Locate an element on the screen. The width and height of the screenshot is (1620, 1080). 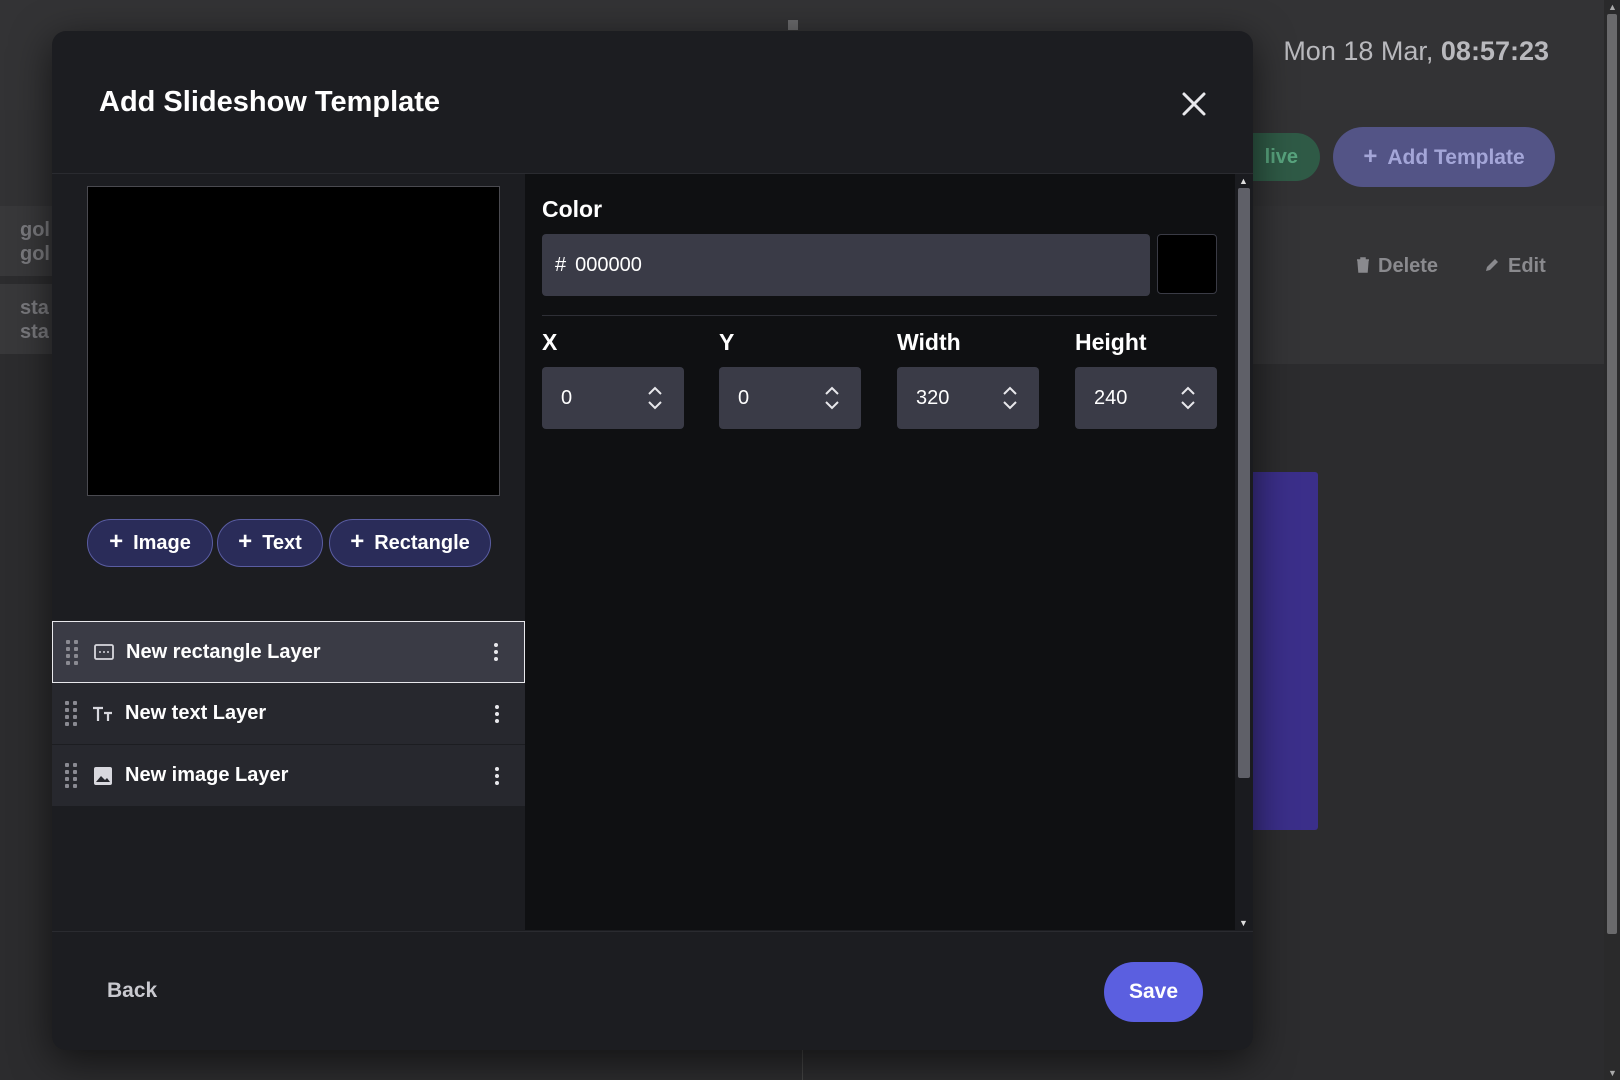
dialog-footer: Back Save is located at coordinates (652, 990).